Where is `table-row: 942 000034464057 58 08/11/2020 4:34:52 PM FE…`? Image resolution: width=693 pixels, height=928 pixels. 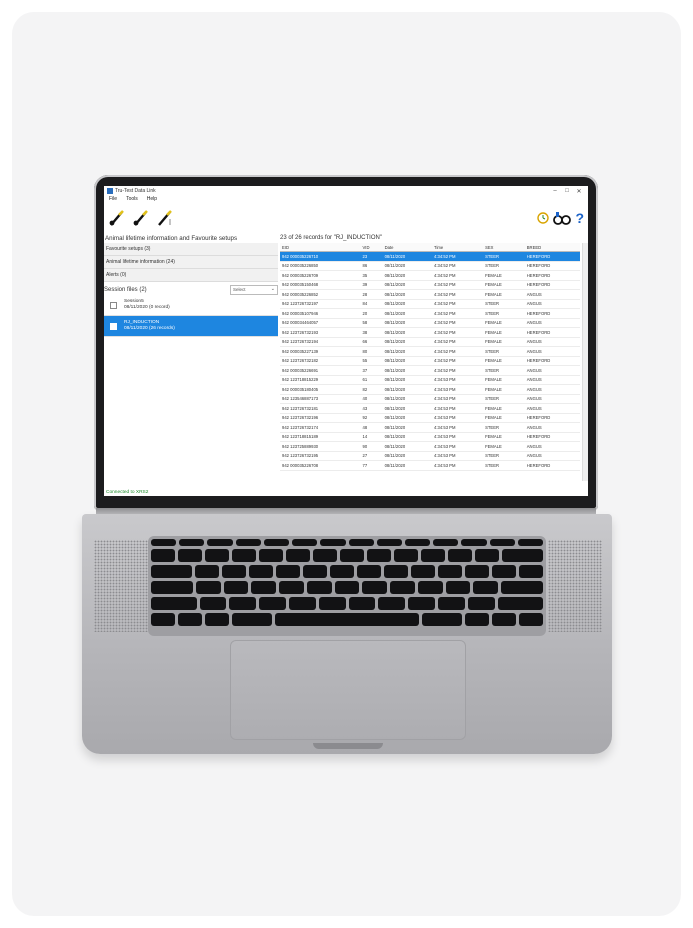 table-row: 942 000034464057 58 08/11/2020 4:34:52 PM FE… is located at coordinates (430, 323).